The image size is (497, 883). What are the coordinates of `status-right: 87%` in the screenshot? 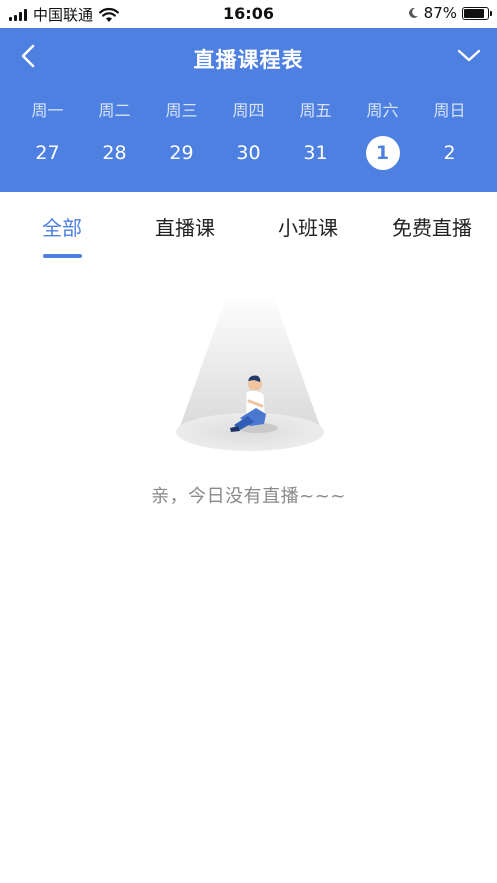 It's located at (449, 13).